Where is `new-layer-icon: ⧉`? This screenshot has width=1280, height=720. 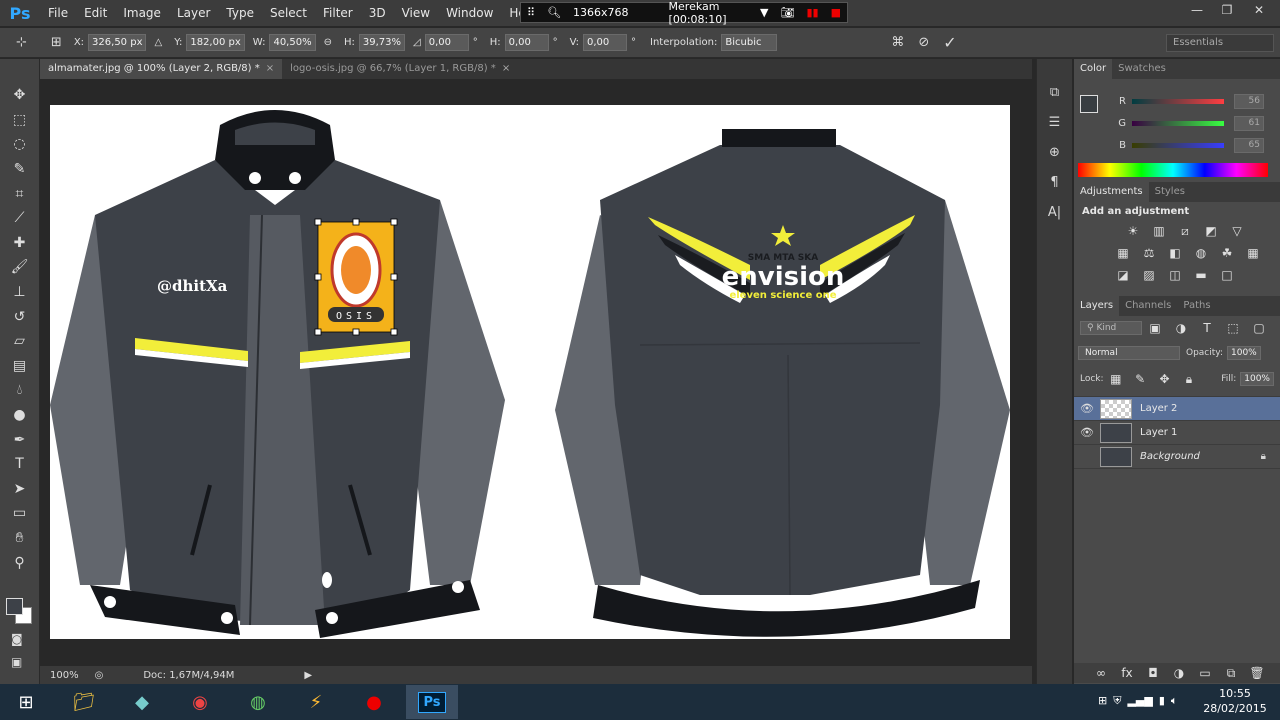 new-layer-icon: ⧉ is located at coordinates (1231, 673).